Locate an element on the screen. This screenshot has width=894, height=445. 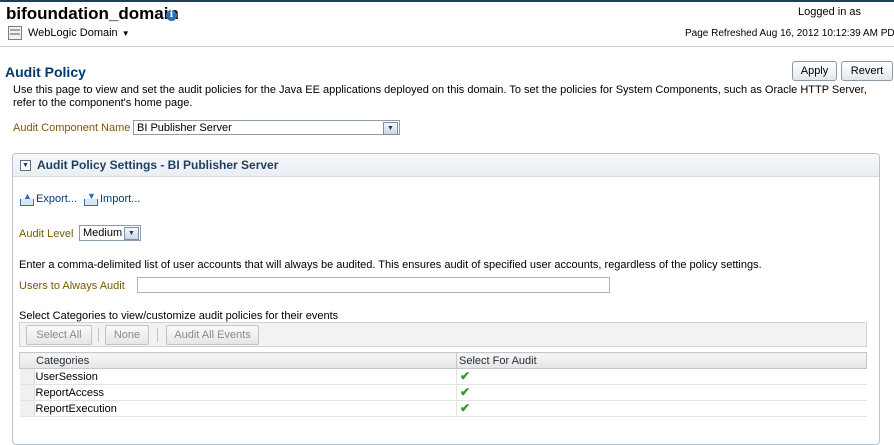
page-title: Audit Policy is located at coordinates (45, 72).